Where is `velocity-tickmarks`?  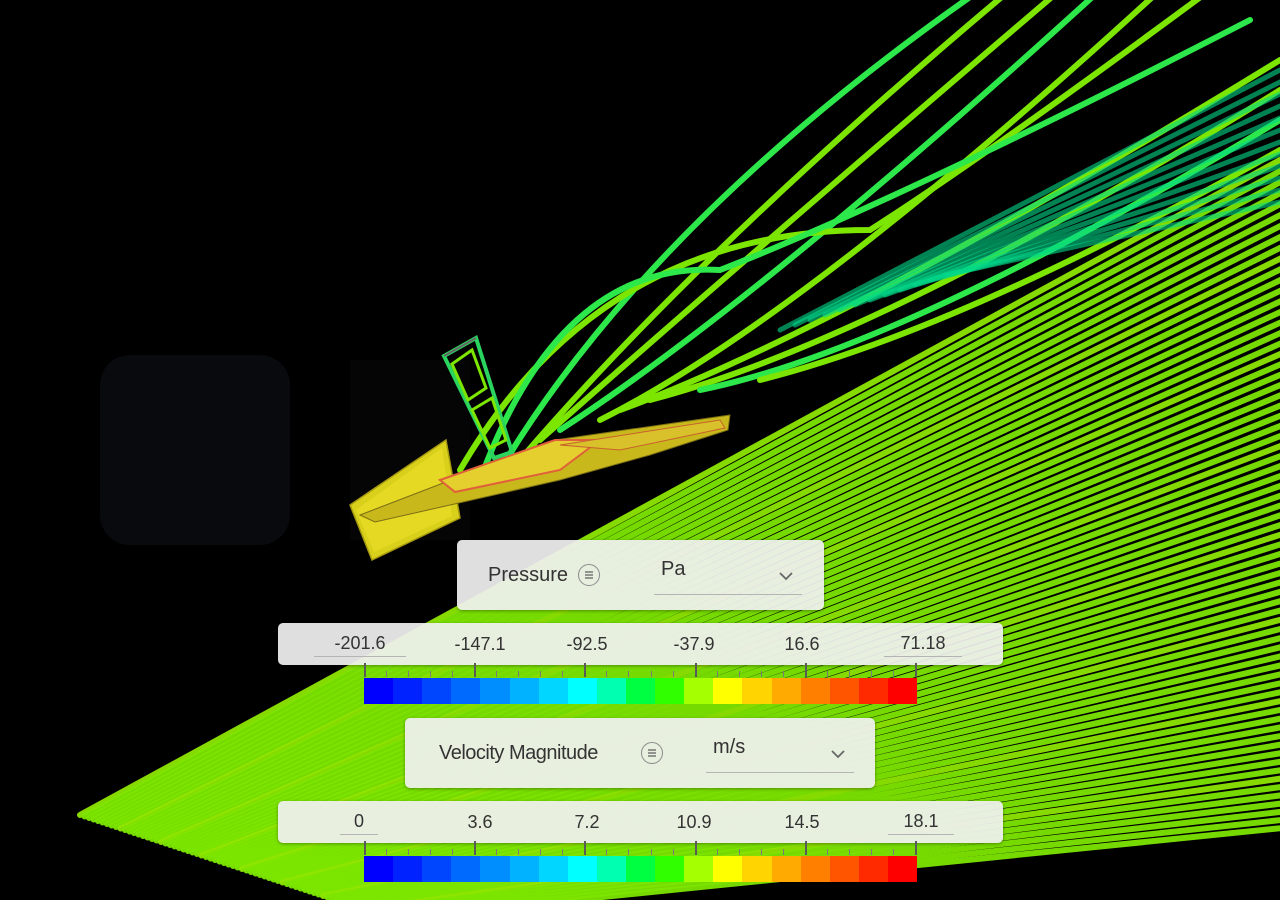
velocity-tickmarks is located at coordinates (640, 848).